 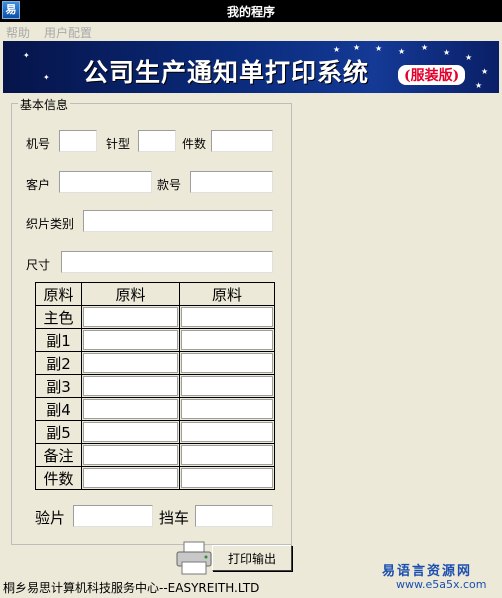 I want to click on window-title: 我的程序, so click(x=250, y=12).